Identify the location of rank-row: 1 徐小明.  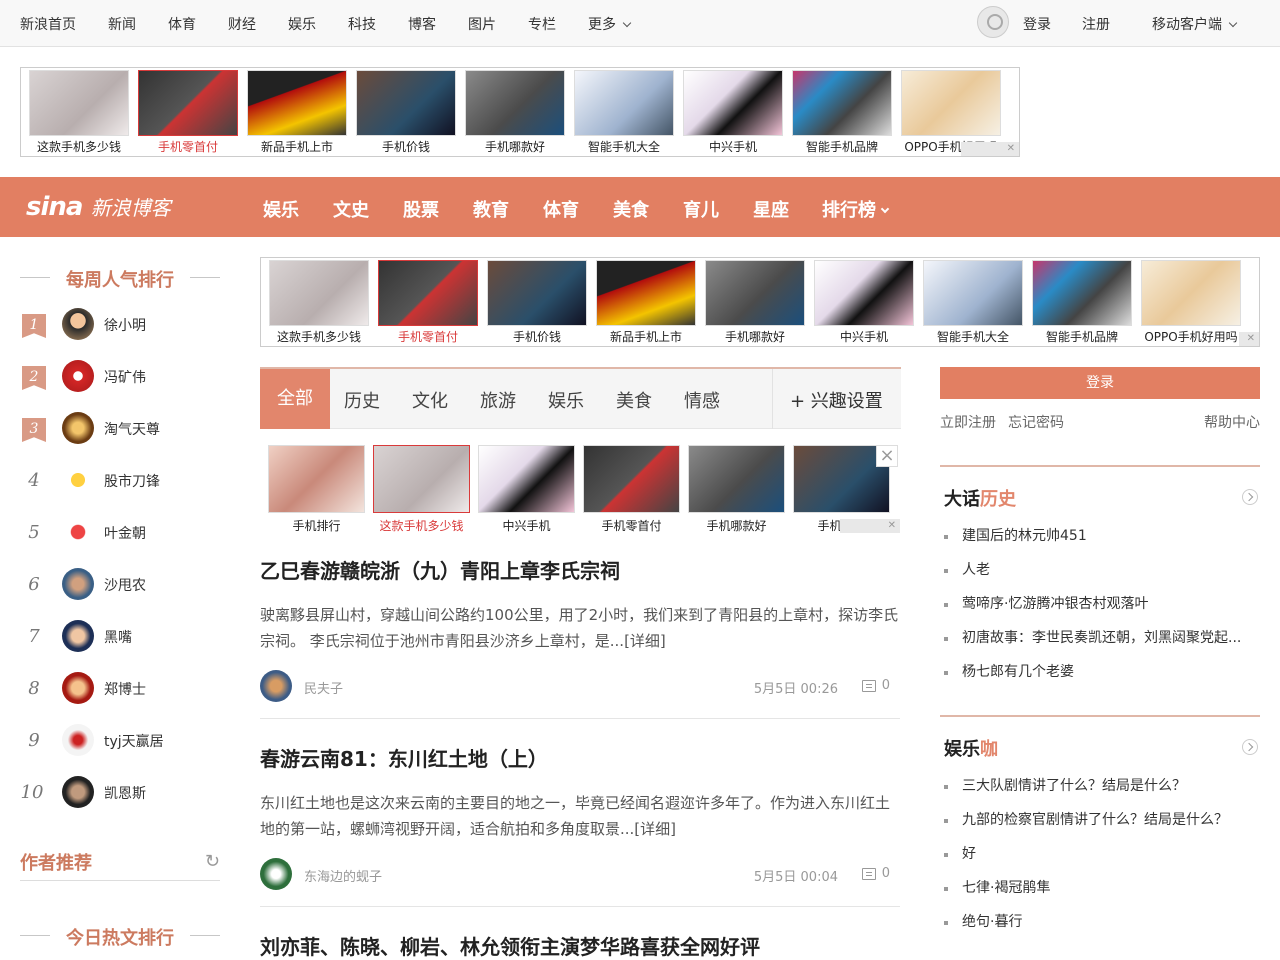
(127, 328).